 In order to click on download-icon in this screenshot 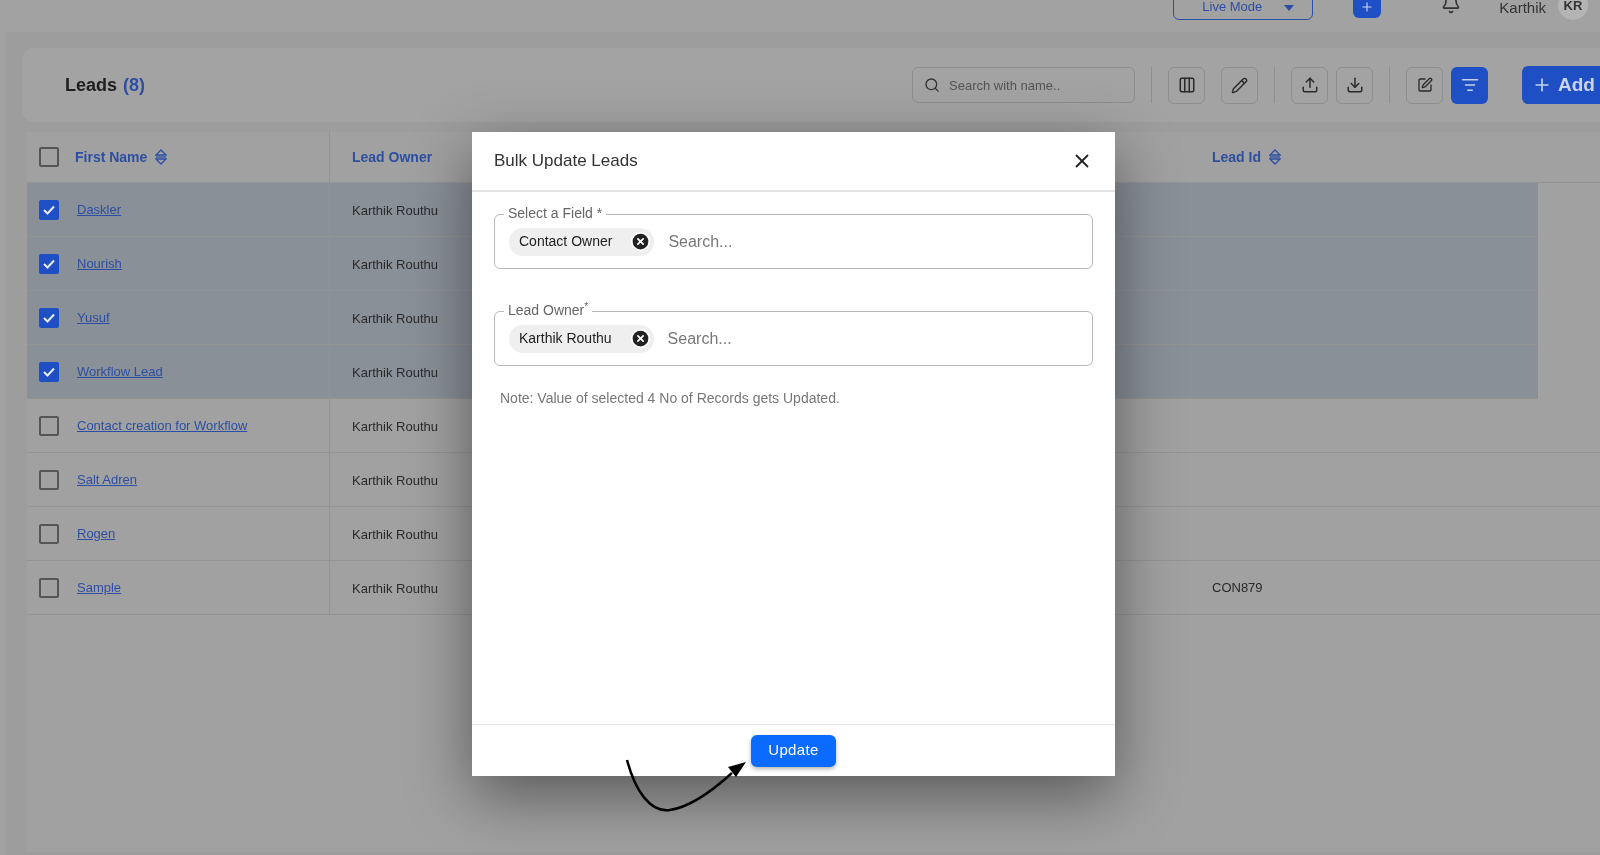, I will do `click(1354, 85)`.